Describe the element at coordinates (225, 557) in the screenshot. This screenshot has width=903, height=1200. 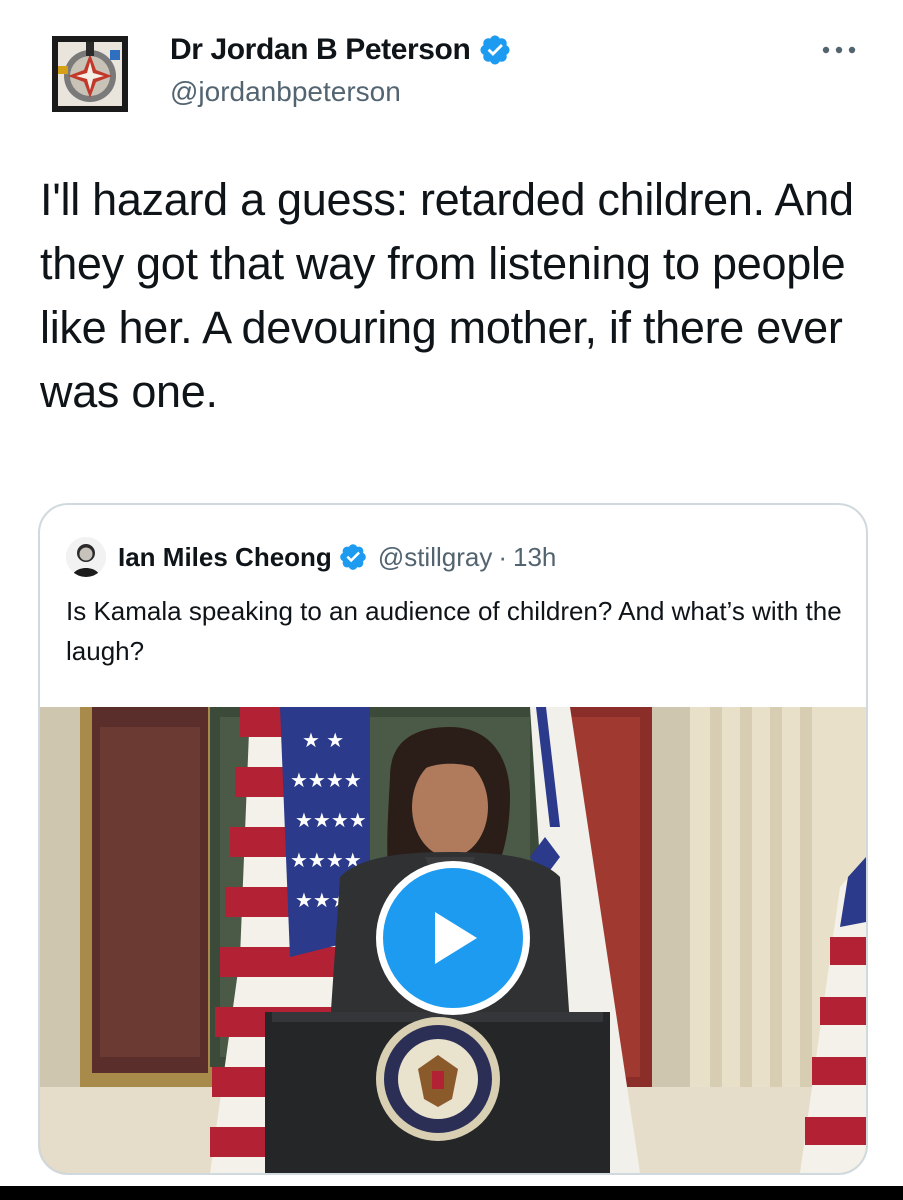
I see `quoted-author-name: Ian Miles Cheong` at that location.